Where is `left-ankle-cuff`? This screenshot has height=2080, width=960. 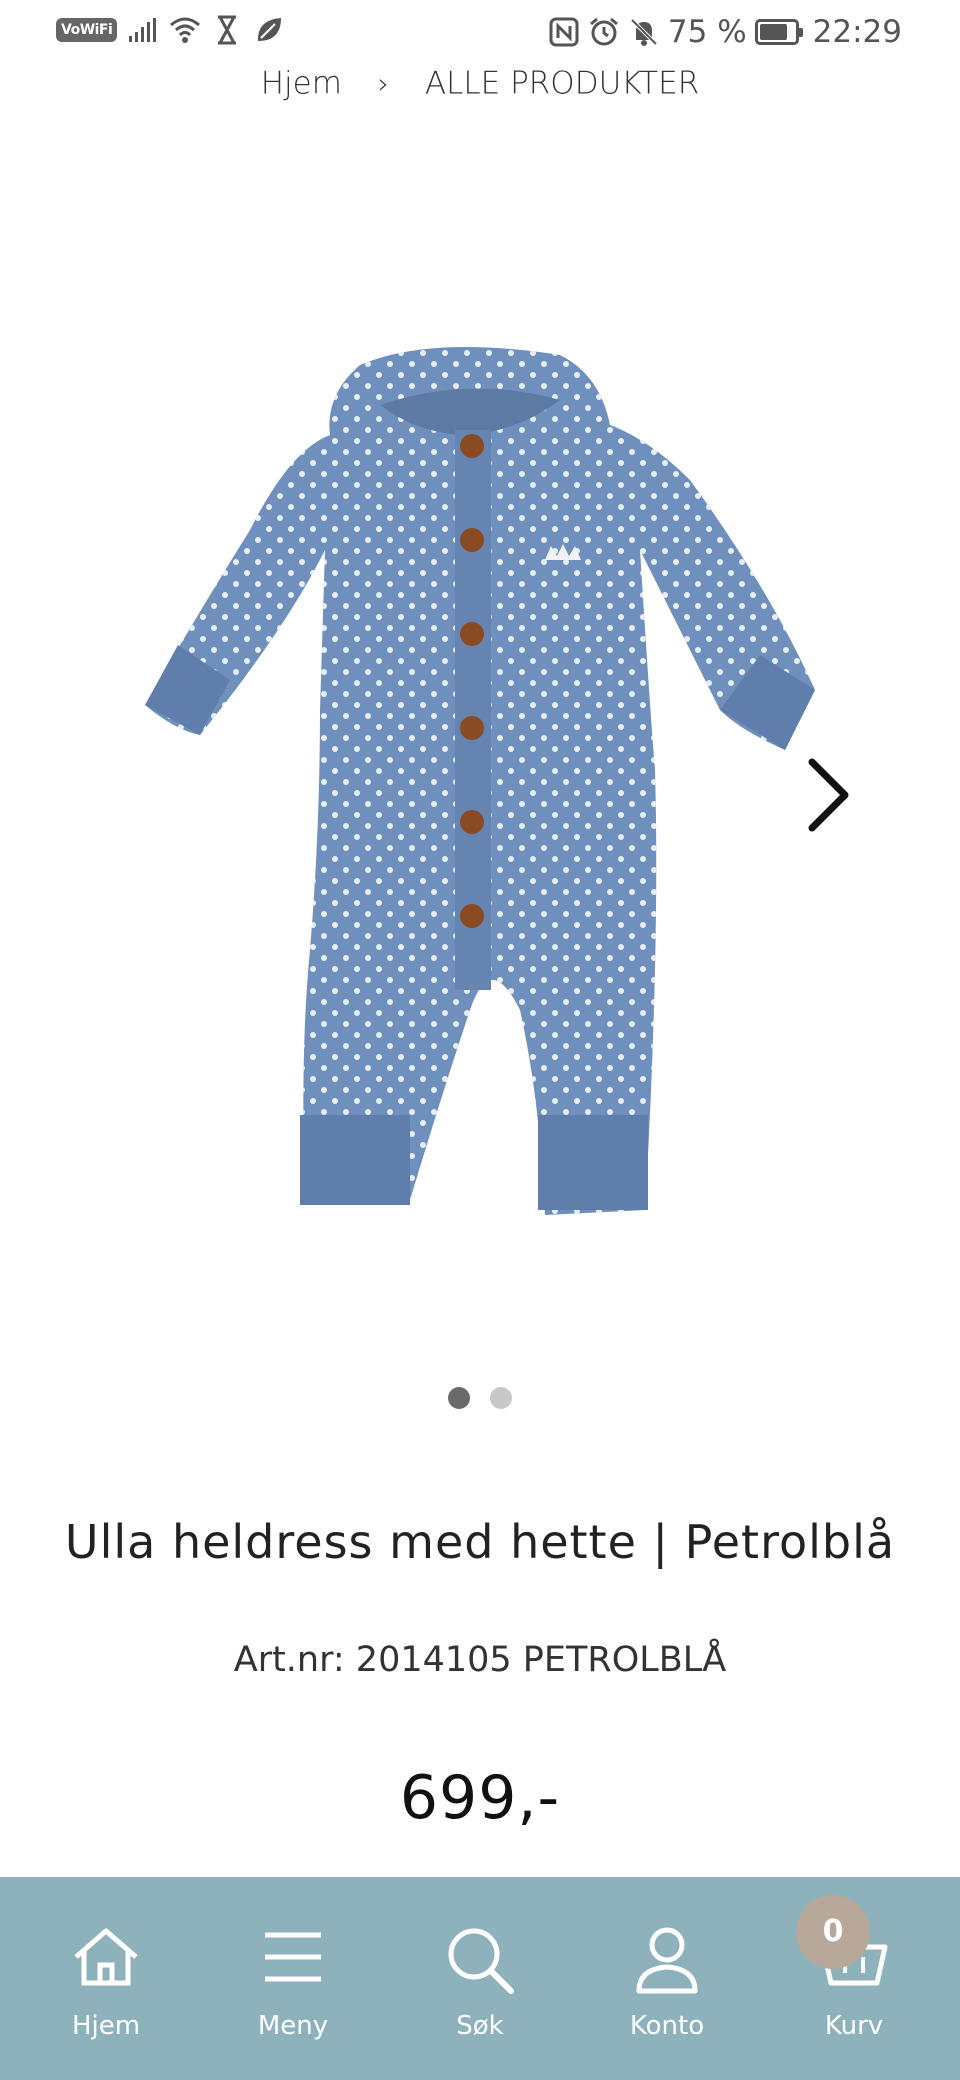 left-ankle-cuff is located at coordinates (355, 1160).